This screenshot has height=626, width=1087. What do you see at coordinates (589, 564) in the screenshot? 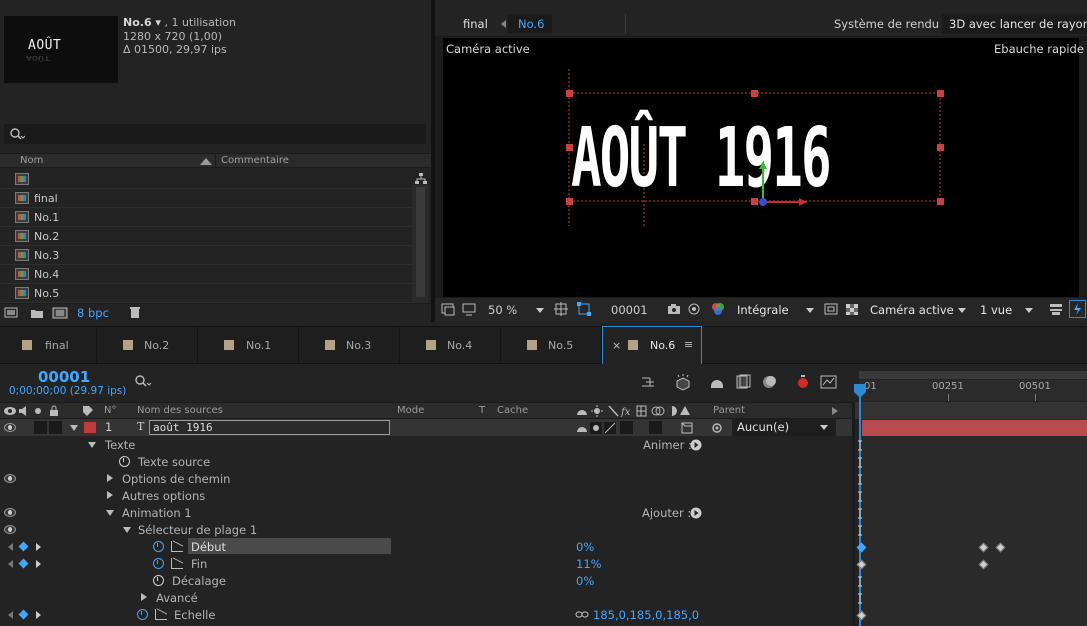
I see `end-value: 11%` at bounding box center [589, 564].